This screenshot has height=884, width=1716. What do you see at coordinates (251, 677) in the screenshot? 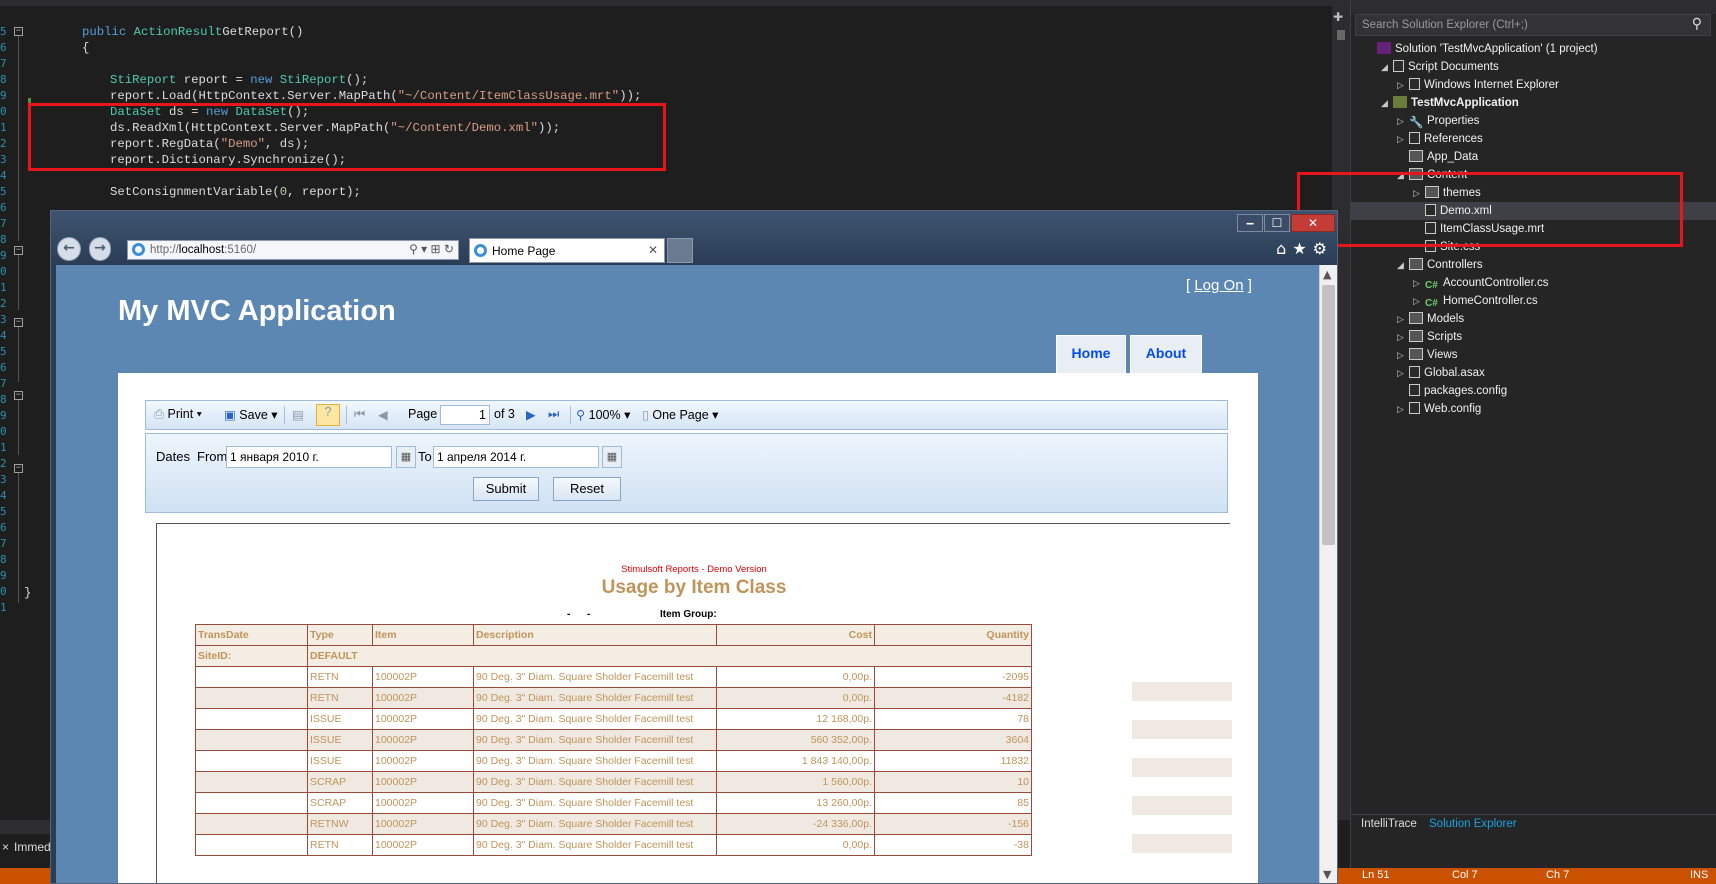
I see `table-cell-date` at bounding box center [251, 677].